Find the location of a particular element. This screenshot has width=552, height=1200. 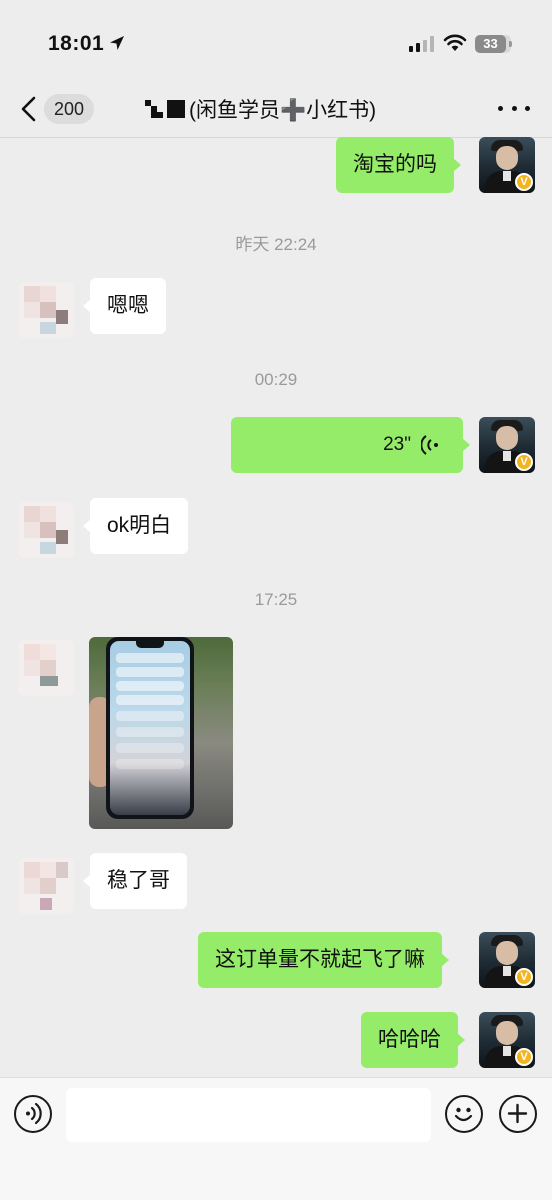

plus-icon is located at coordinates (517, 1113).